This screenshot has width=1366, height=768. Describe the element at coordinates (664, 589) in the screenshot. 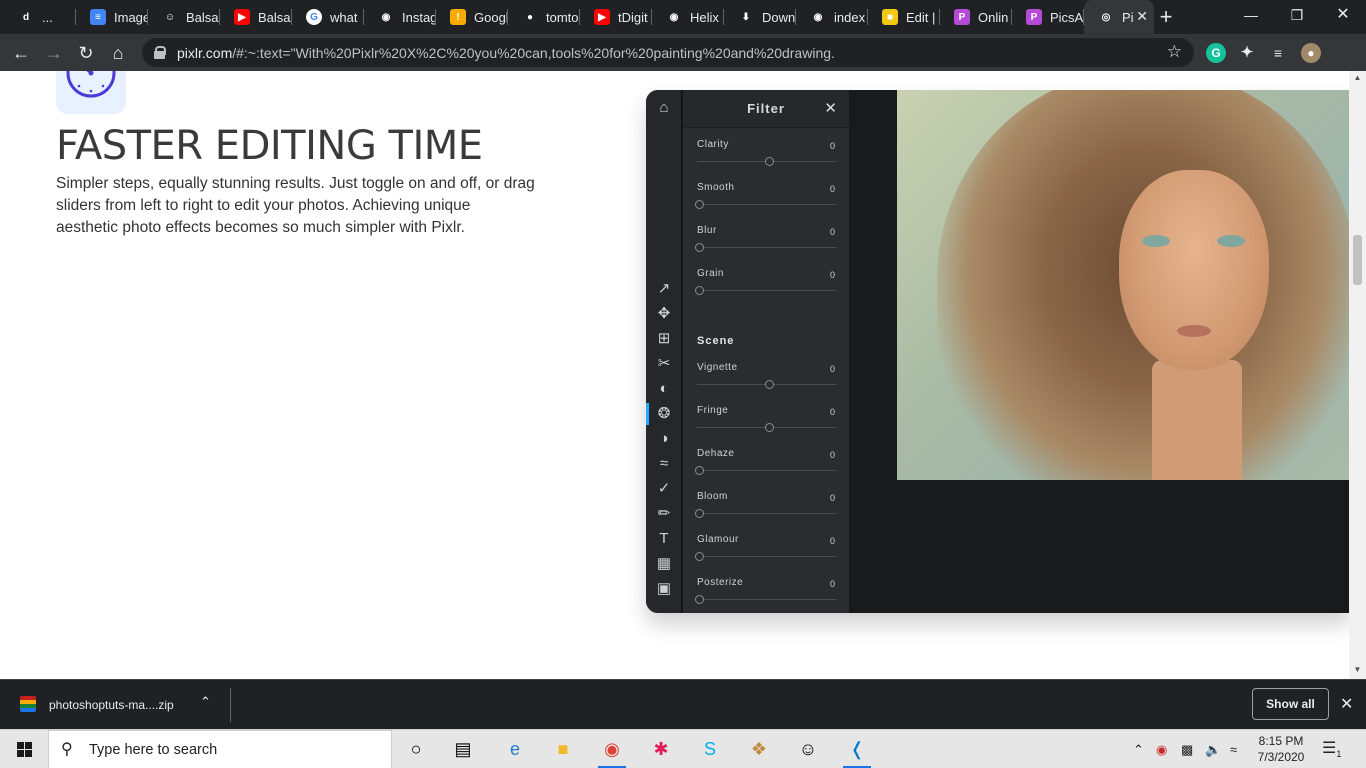

I see `image-icon: ▣` at that location.